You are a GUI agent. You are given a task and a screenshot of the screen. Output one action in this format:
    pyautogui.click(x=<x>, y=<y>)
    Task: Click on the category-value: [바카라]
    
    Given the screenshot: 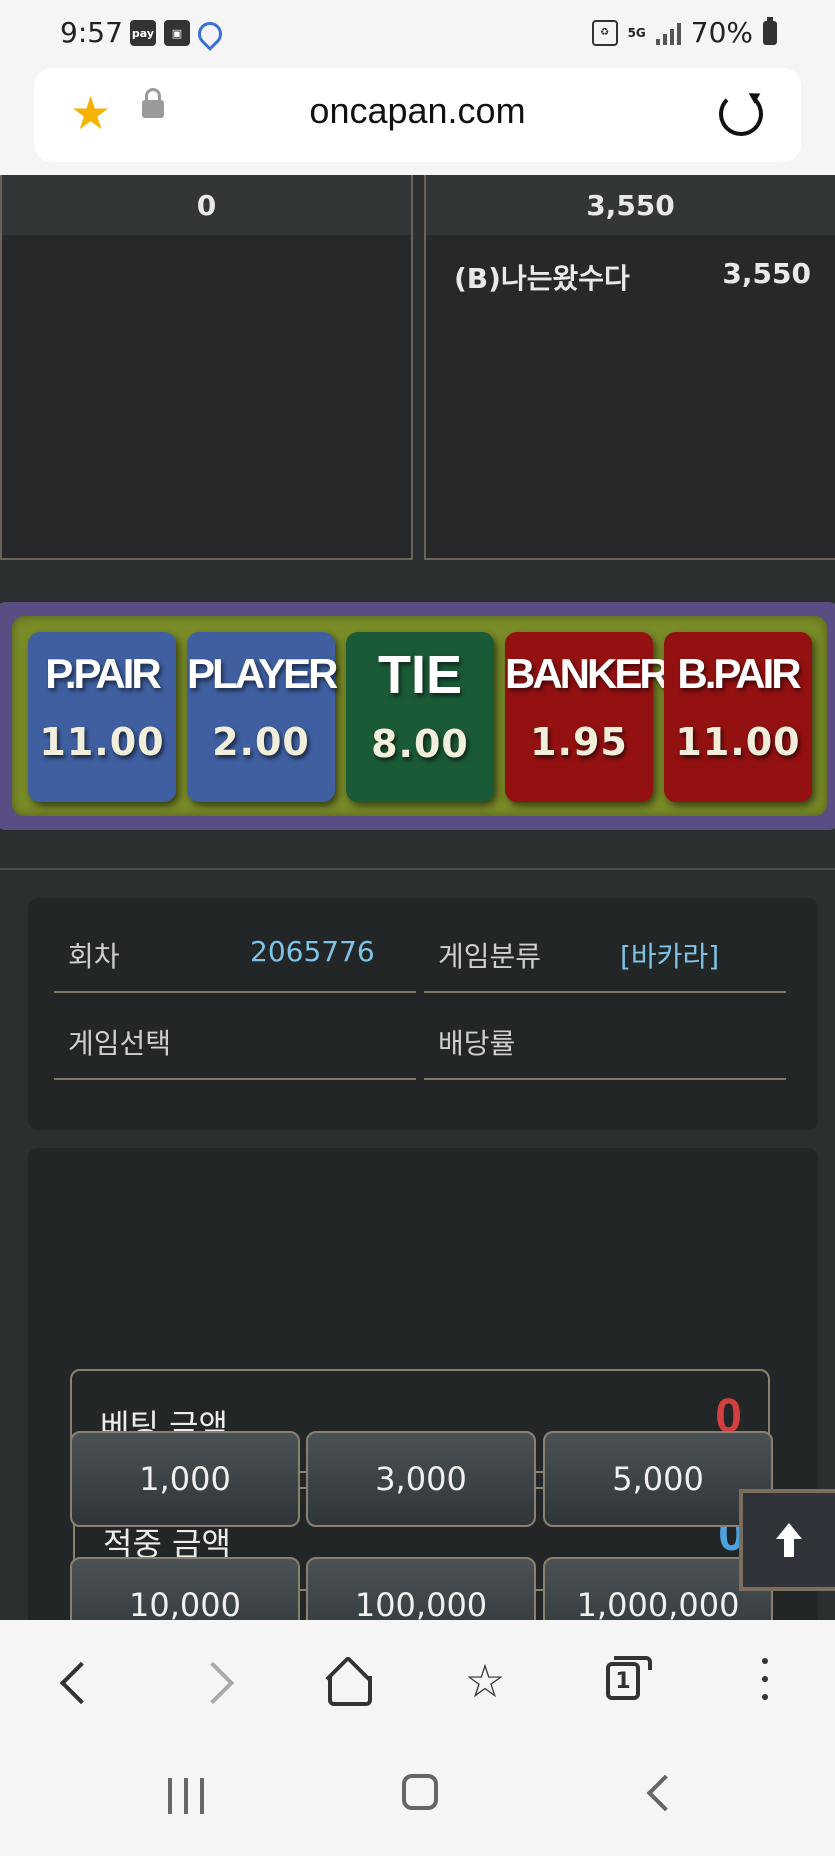 What is the action you would take?
    pyautogui.click(x=670, y=956)
    